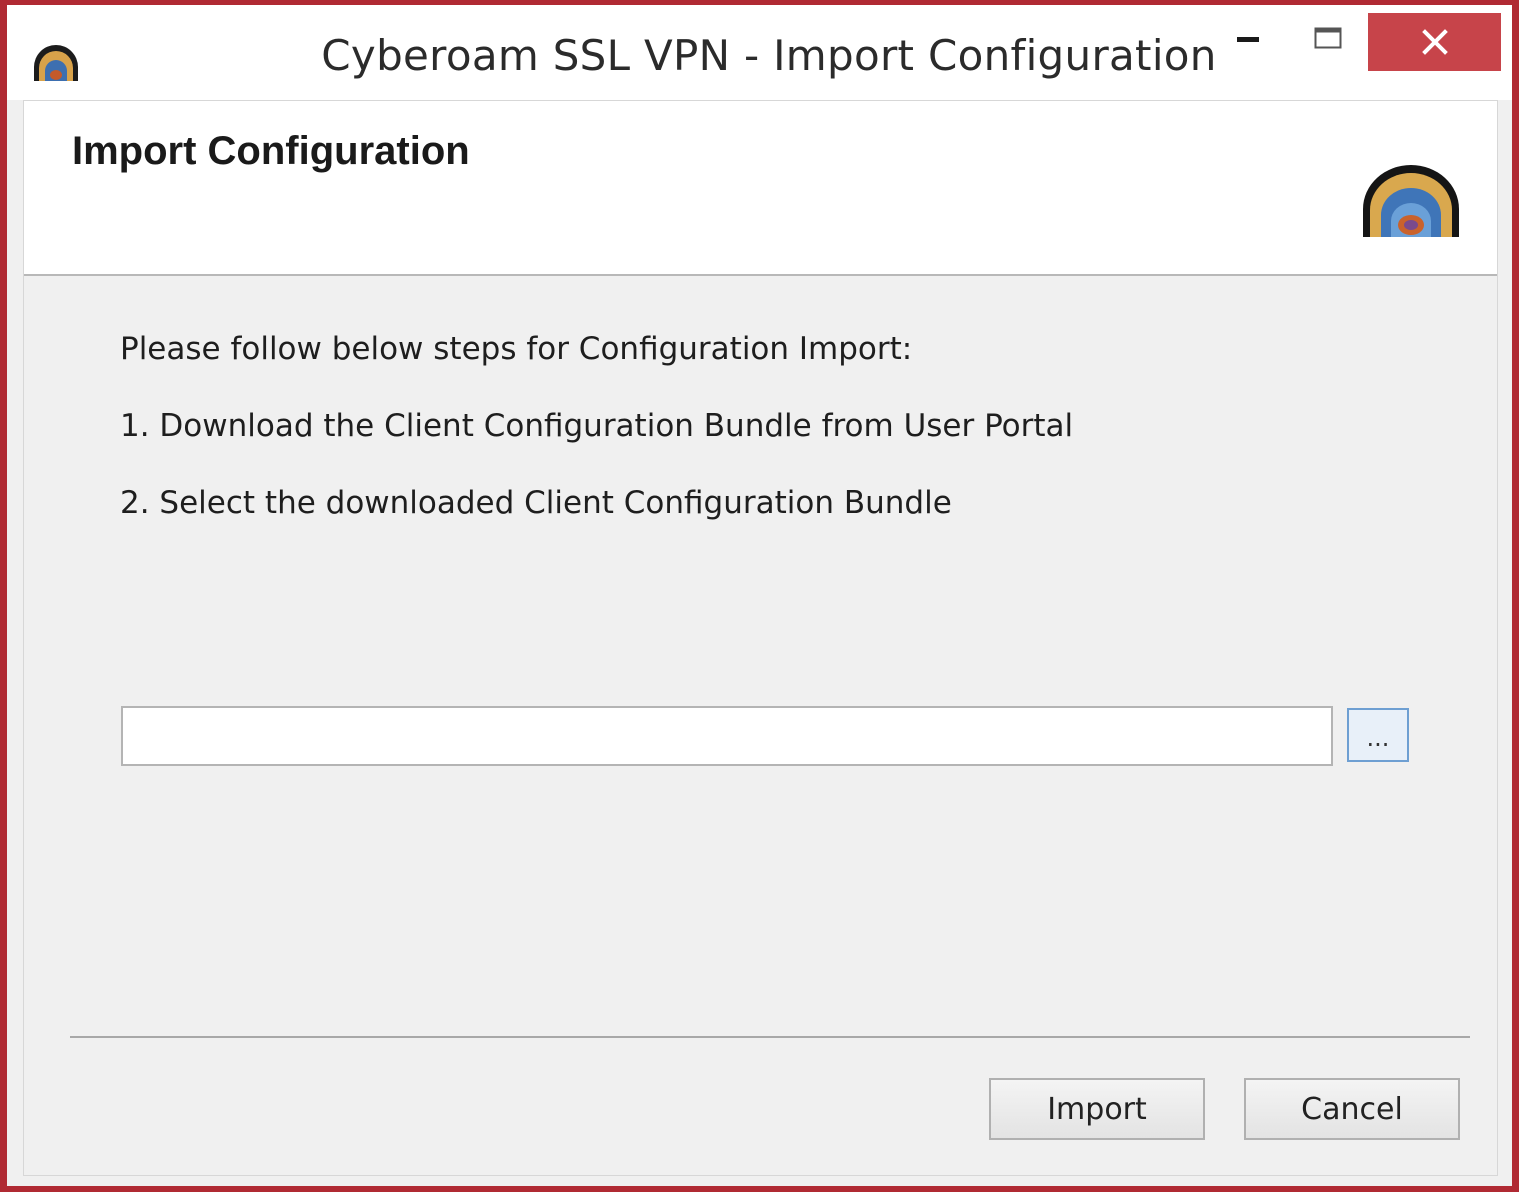 The width and height of the screenshot is (1519, 1192). I want to click on import-button: Import, so click(1097, 1109).